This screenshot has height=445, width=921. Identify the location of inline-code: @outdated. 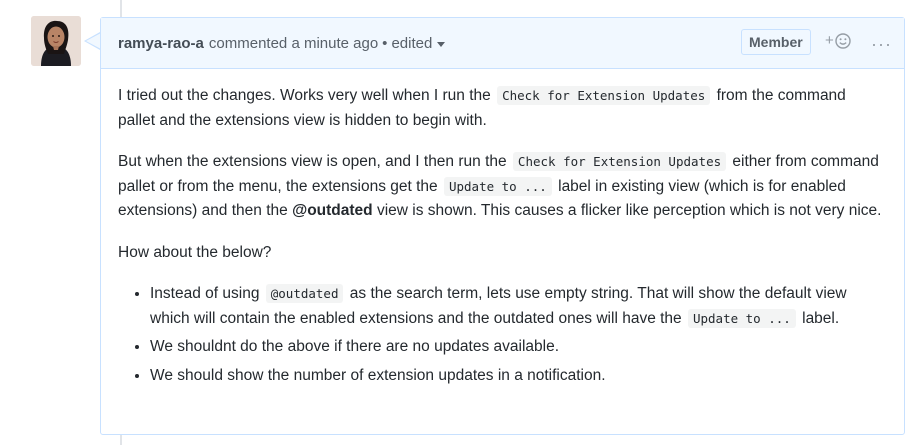
(304, 293).